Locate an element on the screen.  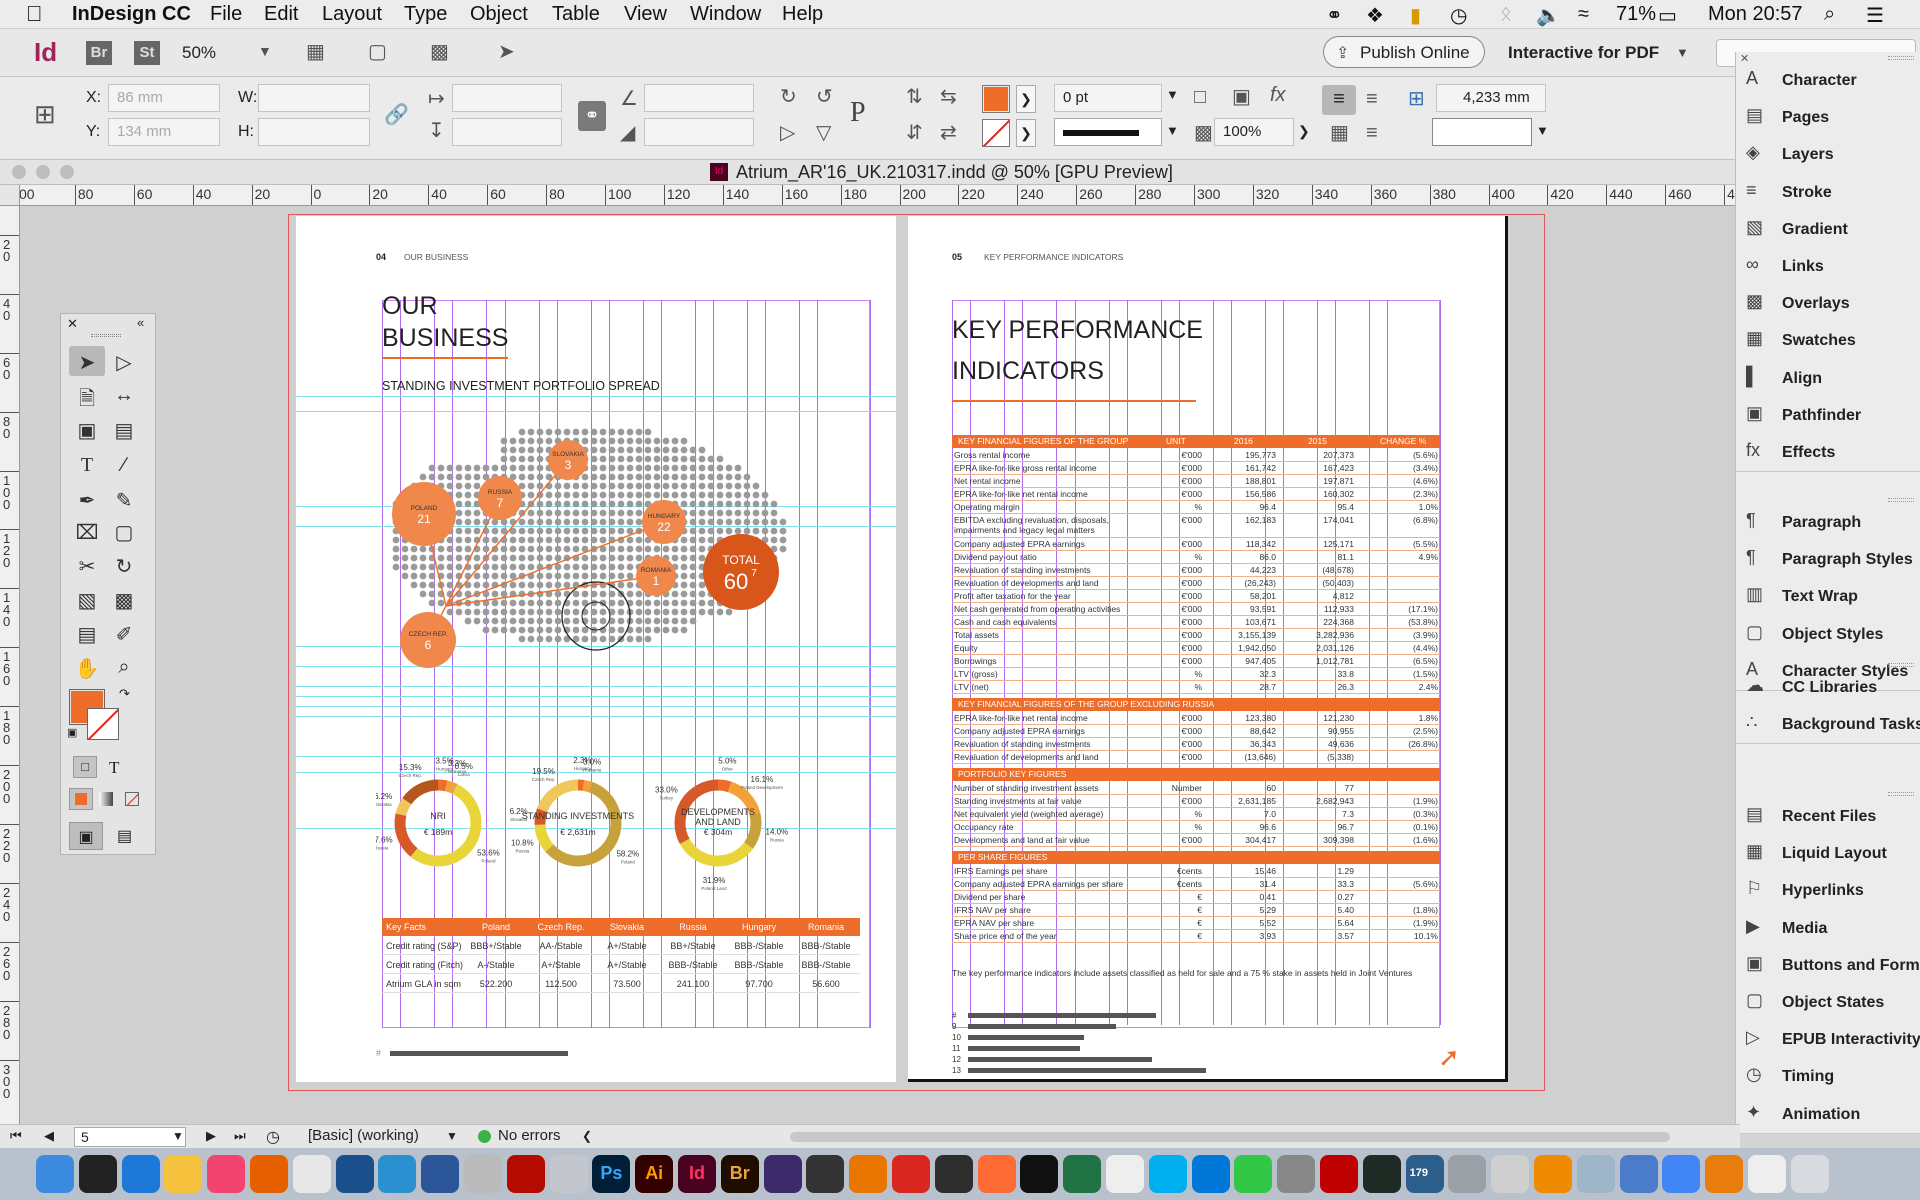
dock-finder-icon is located at coordinates (55, 1174).